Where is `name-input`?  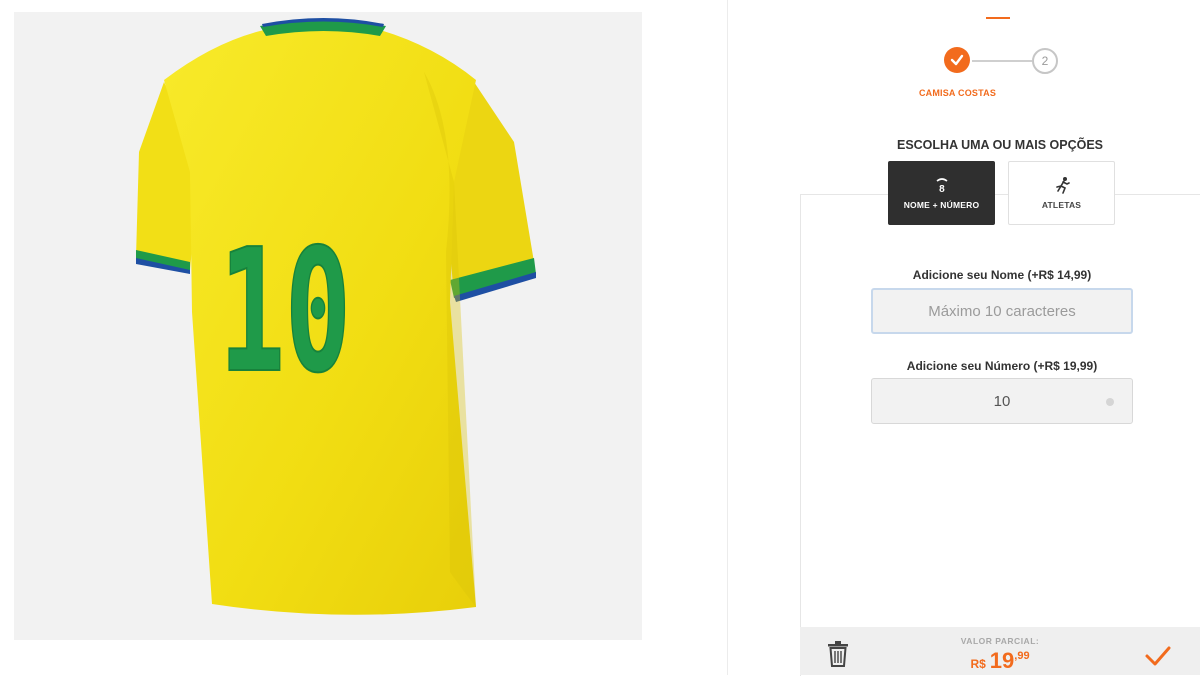
name-input is located at coordinates (1002, 311).